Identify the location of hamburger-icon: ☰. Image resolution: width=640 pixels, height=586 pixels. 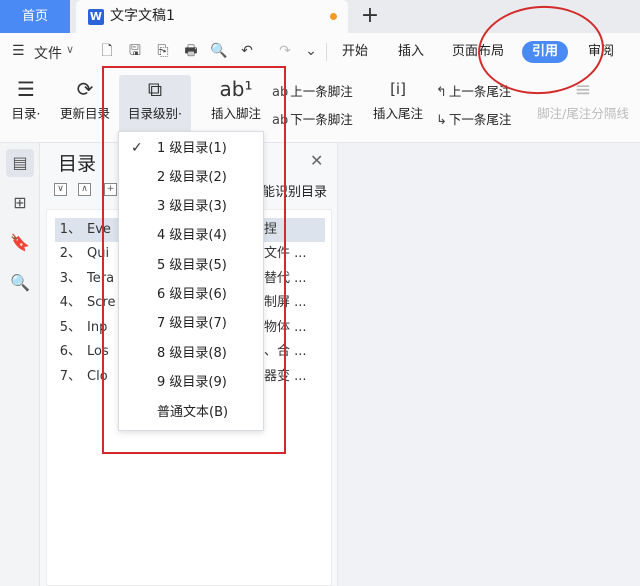
(18, 51).